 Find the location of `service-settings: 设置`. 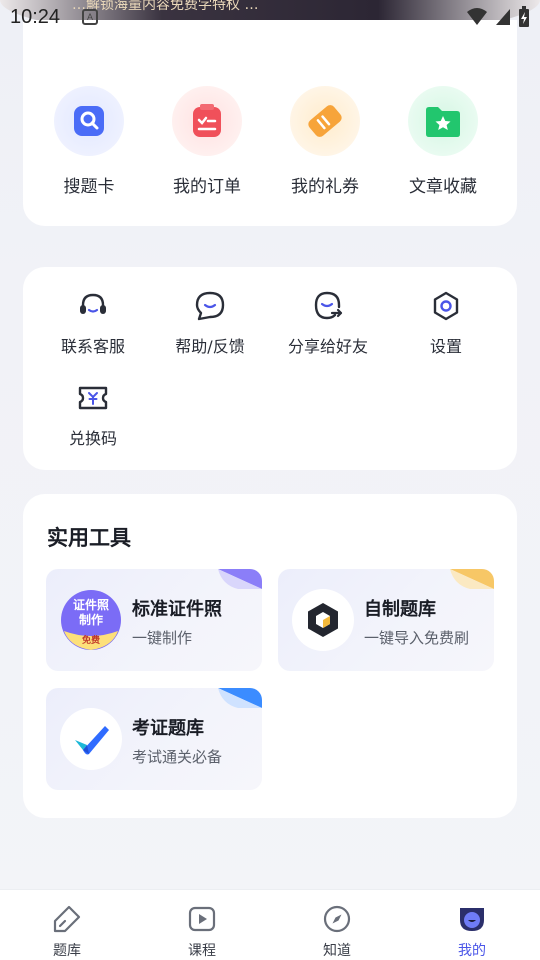

service-settings: 设置 is located at coordinates (446, 323).